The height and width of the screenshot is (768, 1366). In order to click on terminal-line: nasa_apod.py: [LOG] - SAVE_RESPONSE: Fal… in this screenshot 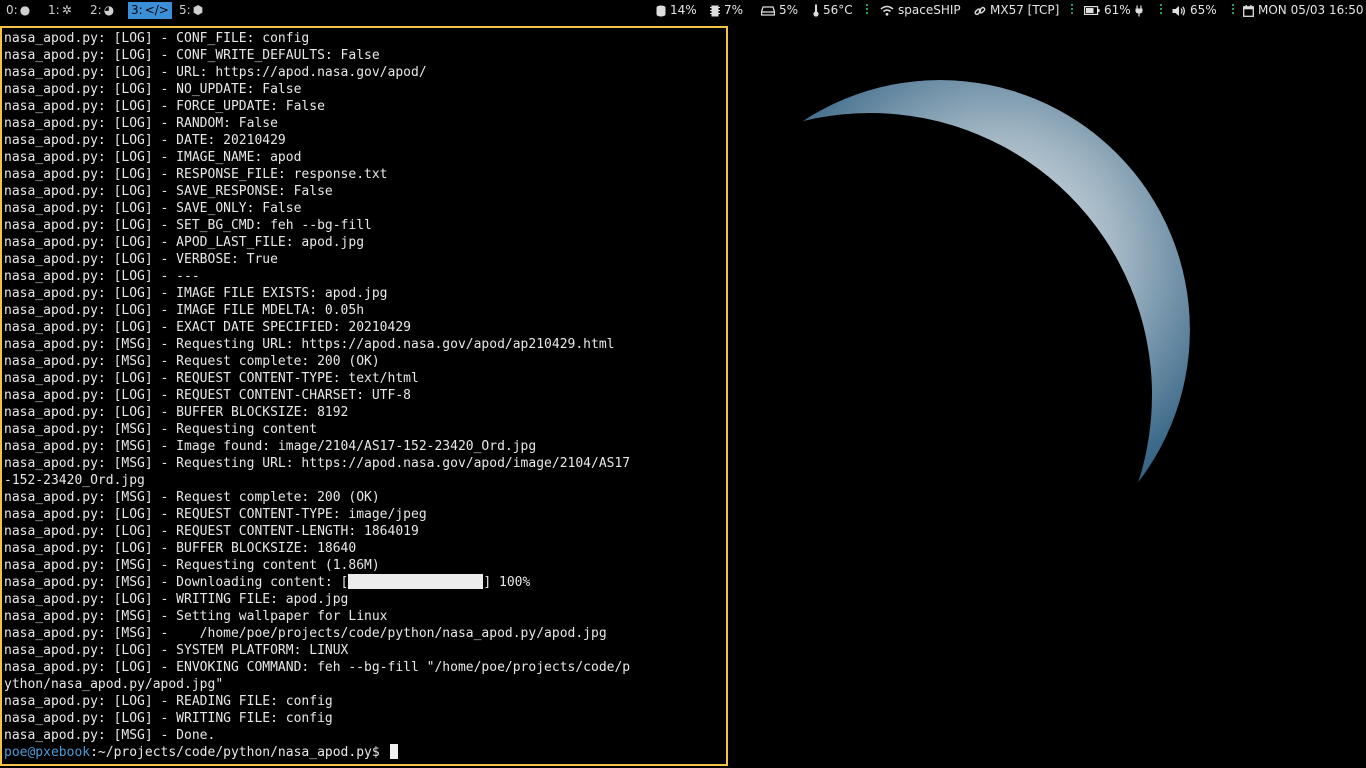, I will do `click(168, 191)`.